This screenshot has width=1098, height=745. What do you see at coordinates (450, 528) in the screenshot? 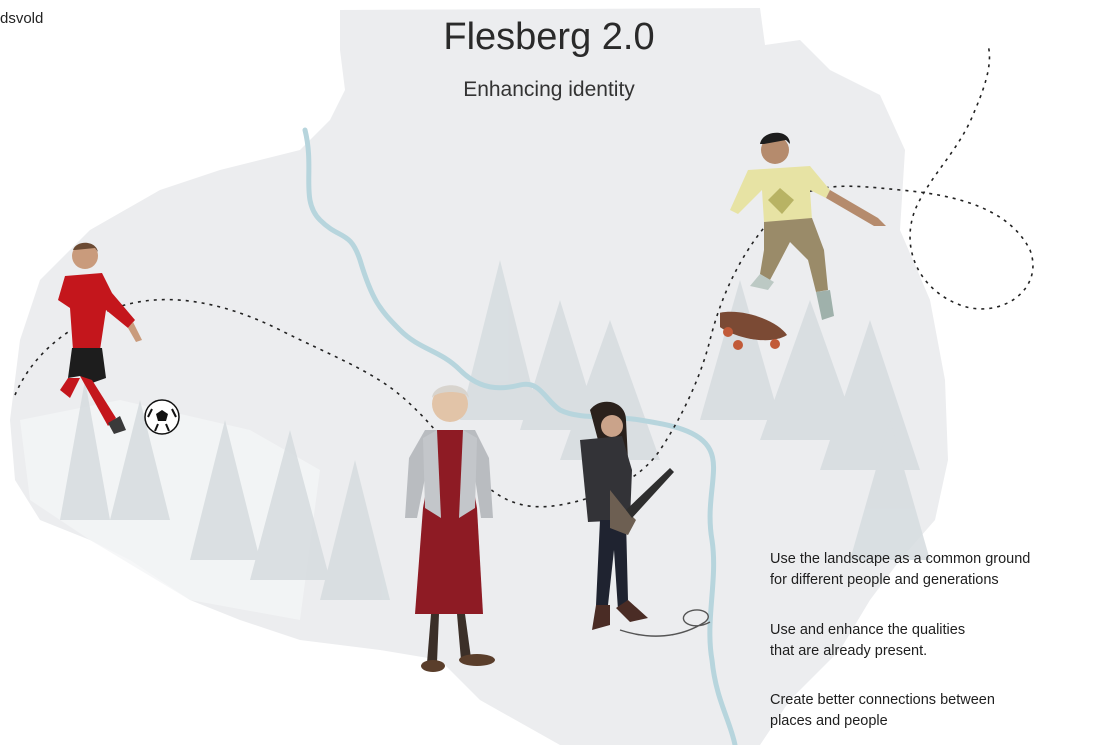
I see `elderly-woman-figure` at bounding box center [450, 528].